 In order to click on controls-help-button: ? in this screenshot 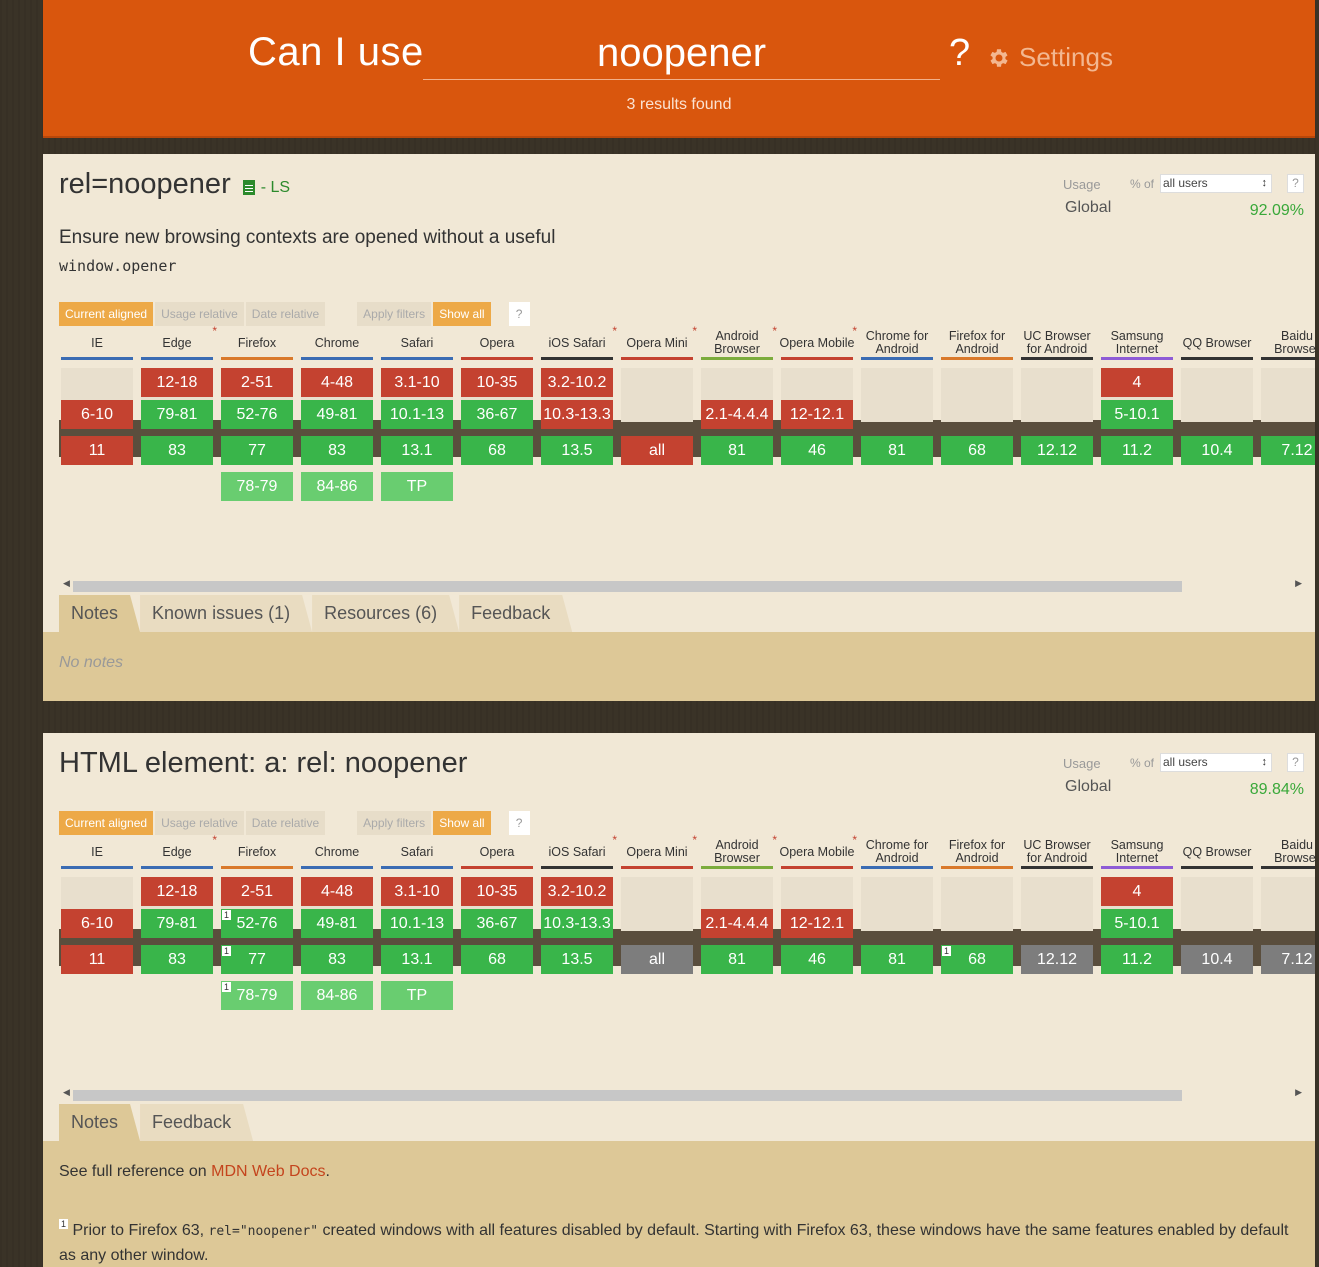, I will do `click(519, 823)`.